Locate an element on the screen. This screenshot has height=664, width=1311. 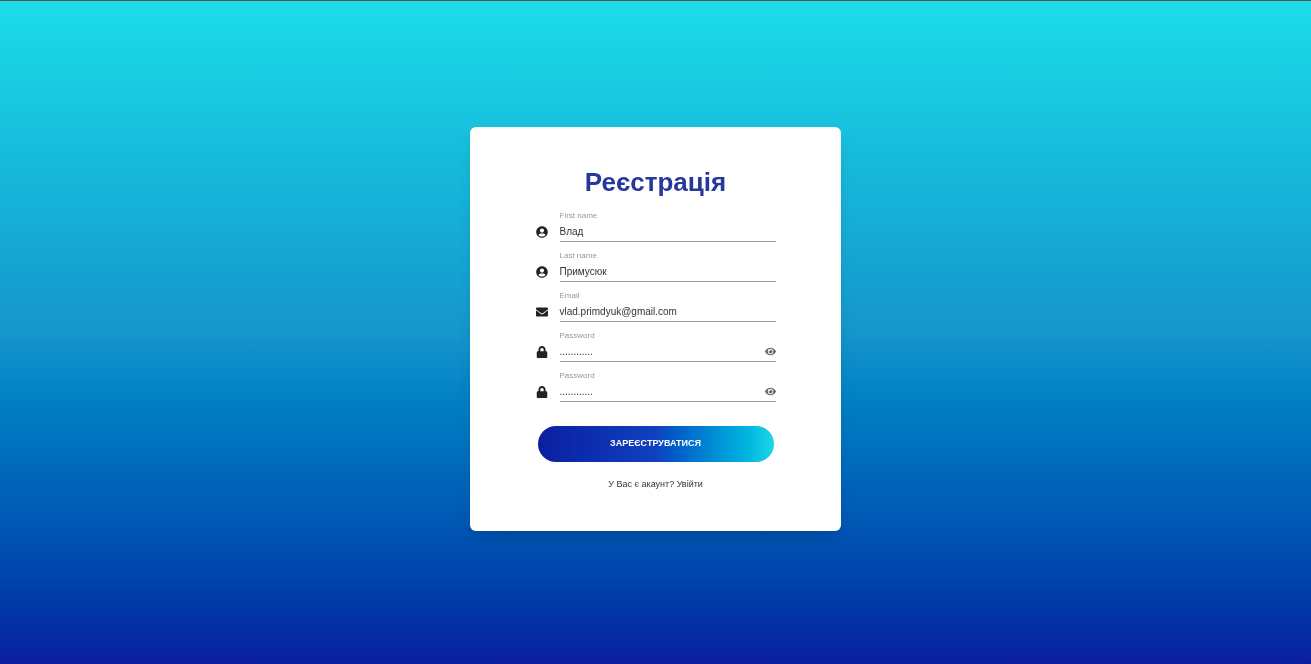
envelope-icon is located at coordinates (541, 311).